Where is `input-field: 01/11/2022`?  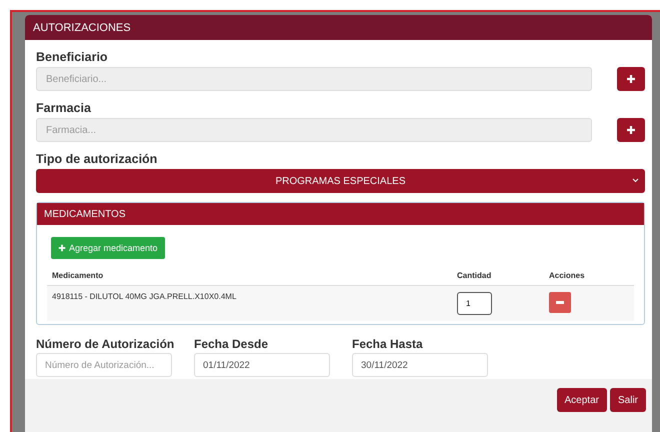 input-field: 01/11/2022 is located at coordinates (262, 365).